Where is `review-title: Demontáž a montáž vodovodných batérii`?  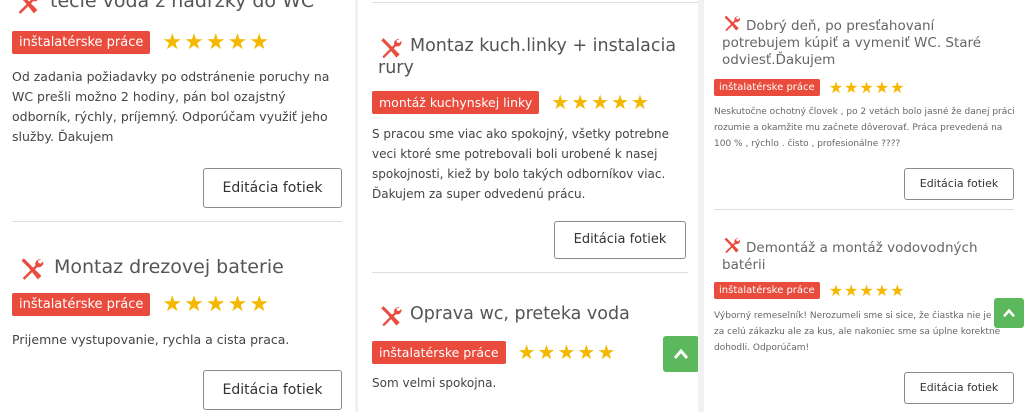
review-title: Demontáž a montáž vodovodných batérii is located at coordinates (867, 255).